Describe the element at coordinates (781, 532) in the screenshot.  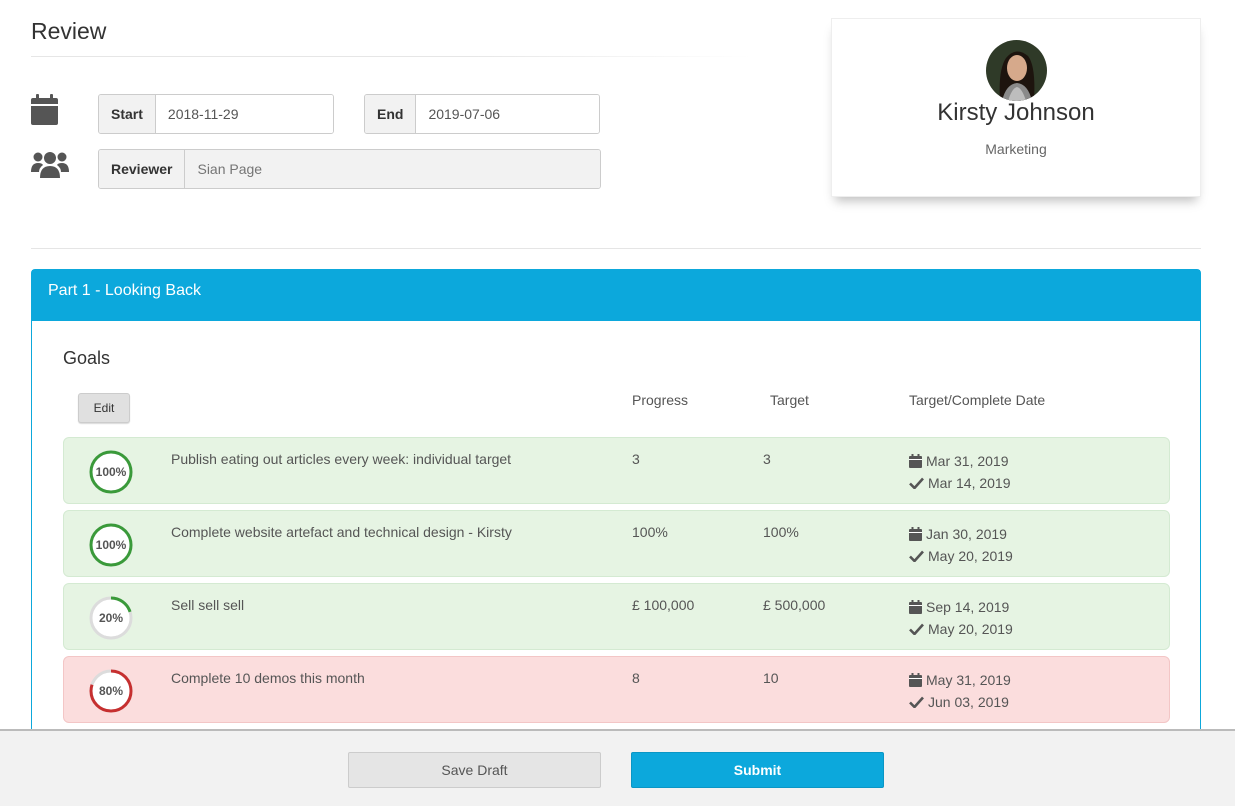
I see `goal-target: 100%` at that location.